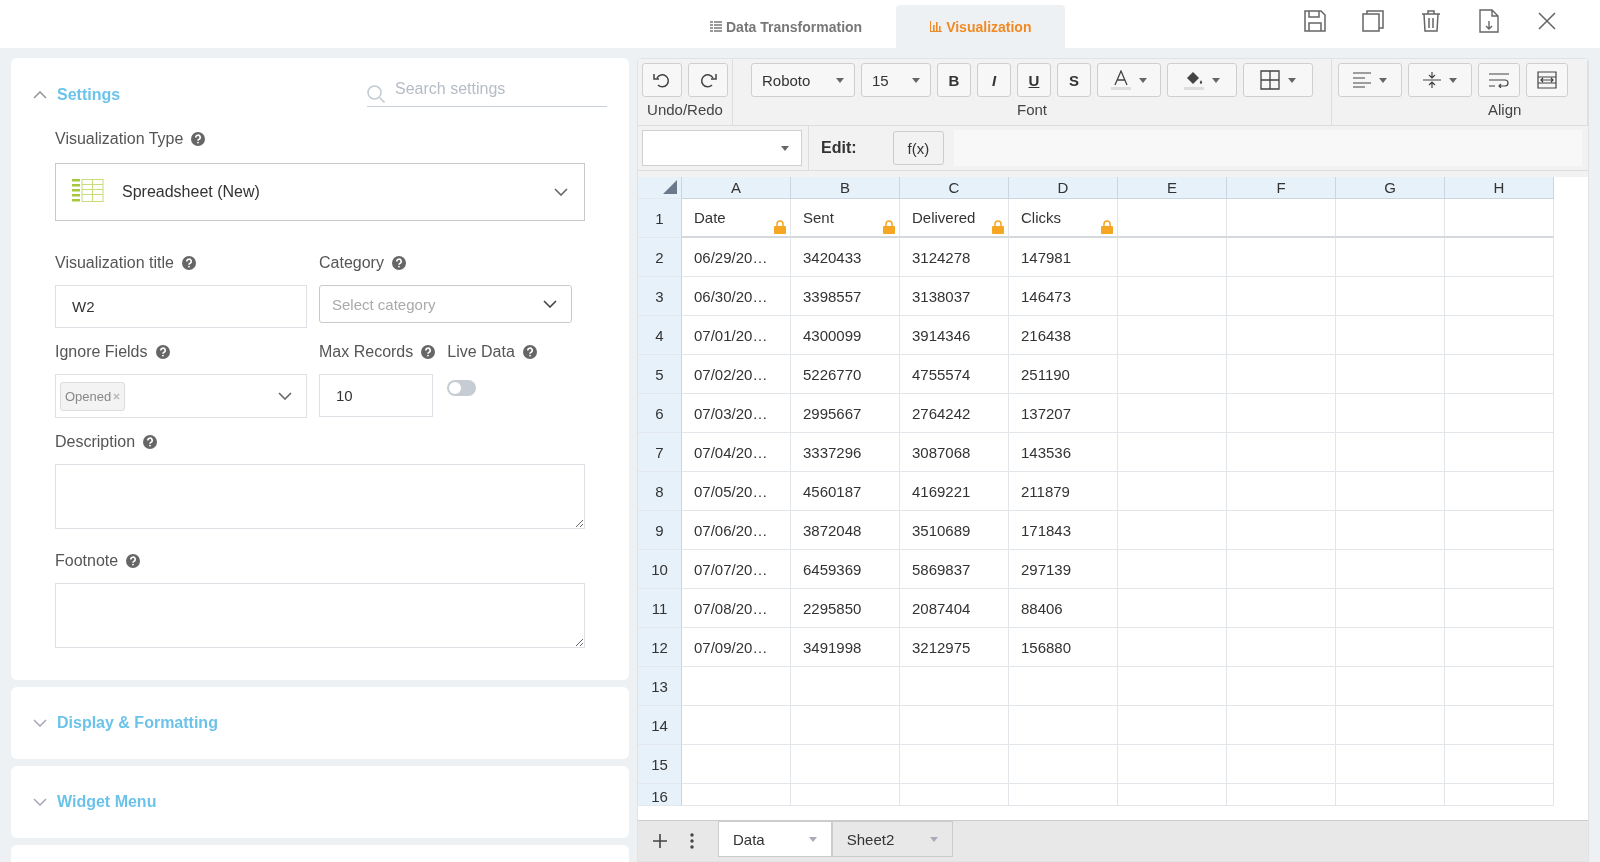  Describe the element at coordinates (88, 192) in the screenshot. I see `spreadsheet-icon` at that location.